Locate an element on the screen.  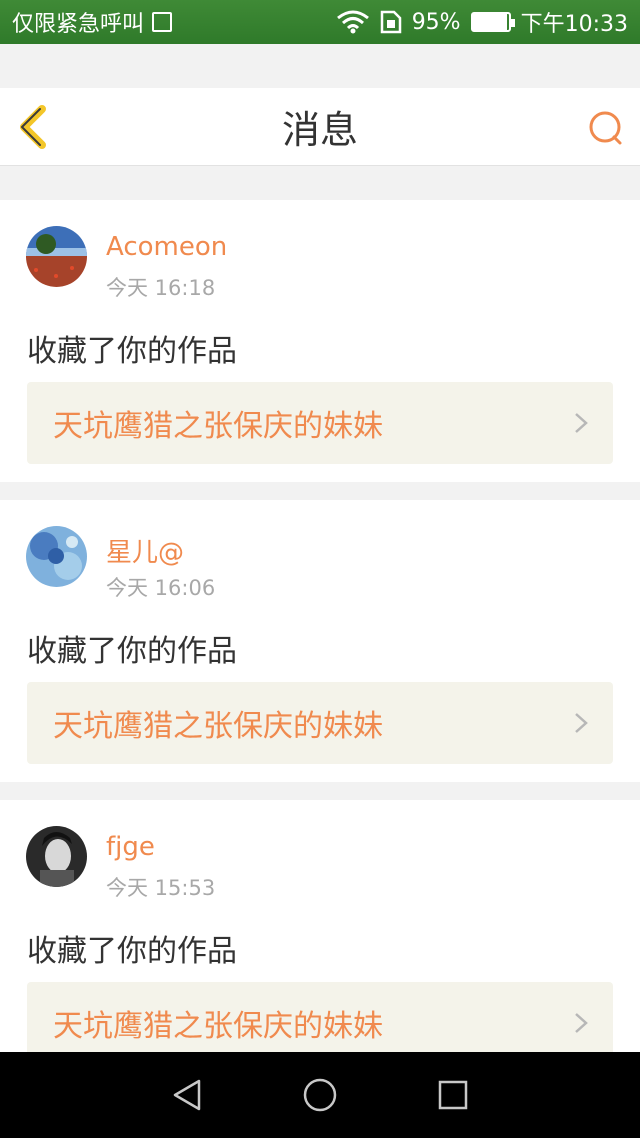
triangle-back-icon is located at coordinates (186, 1095).